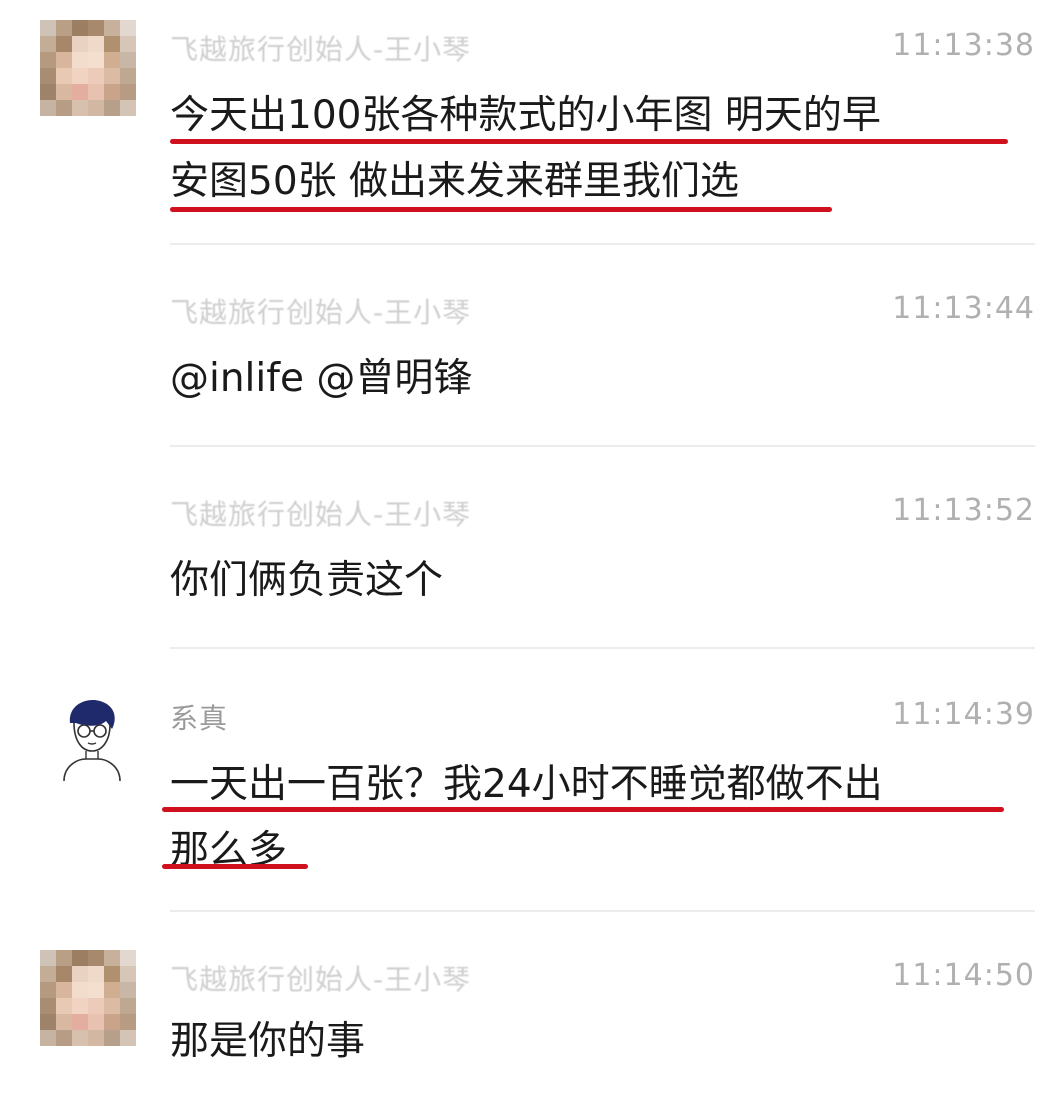 The width and height of the screenshot is (1053, 1095). What do you see at coordinates (963, 510) in the screenshot?
I see `message-timestamp: 11:13:52` at bounding box center [963, 510].